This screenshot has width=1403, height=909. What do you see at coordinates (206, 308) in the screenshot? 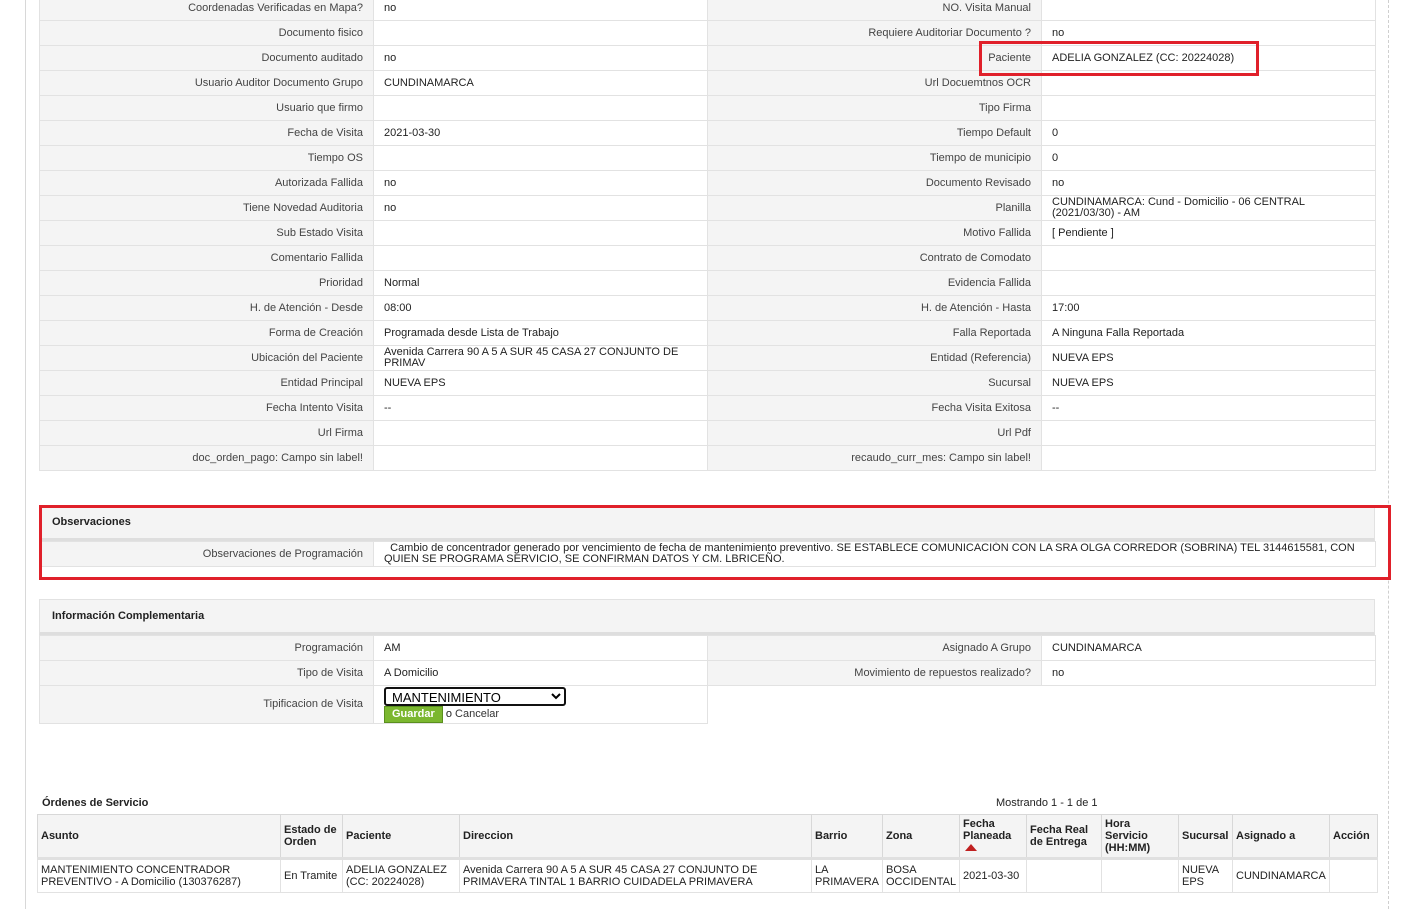
I see `details-label-left: H. de Atención - Desde` at bounding box center [206, 308].